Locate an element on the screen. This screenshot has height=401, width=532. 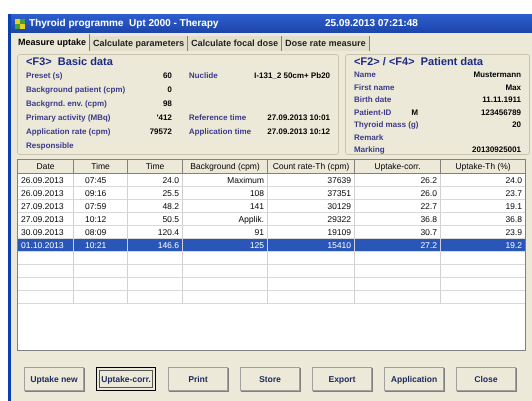
field-value: 123456789 is located at coordinates (500, 112).